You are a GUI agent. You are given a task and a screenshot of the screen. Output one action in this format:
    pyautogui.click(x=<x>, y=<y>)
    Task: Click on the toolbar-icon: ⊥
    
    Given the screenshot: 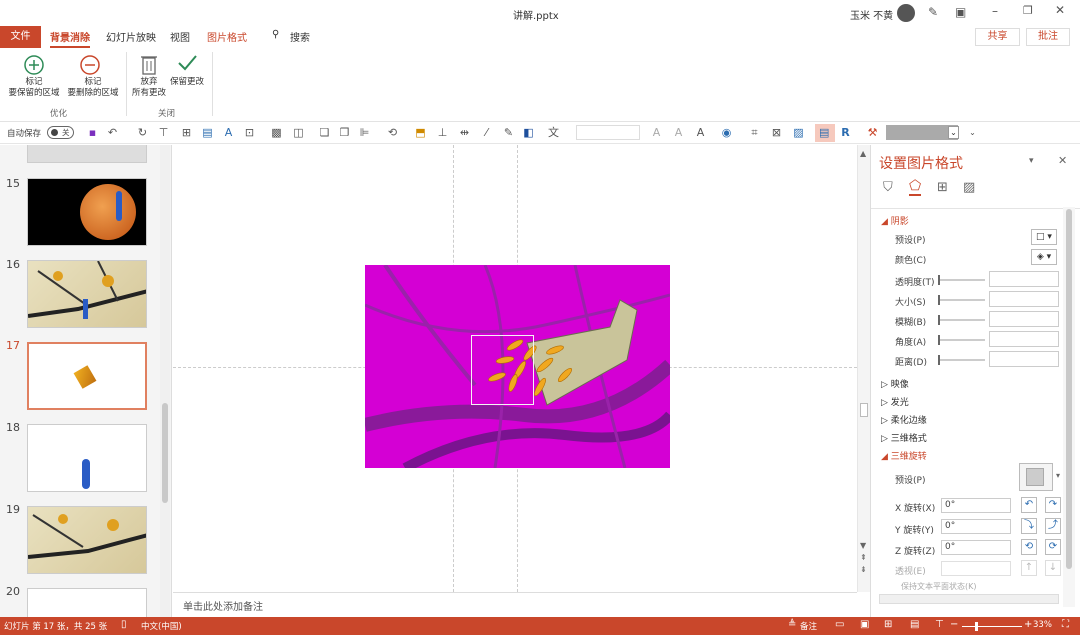 What is the action you would take?
    pyautogui.click(x=442, y=132)
    